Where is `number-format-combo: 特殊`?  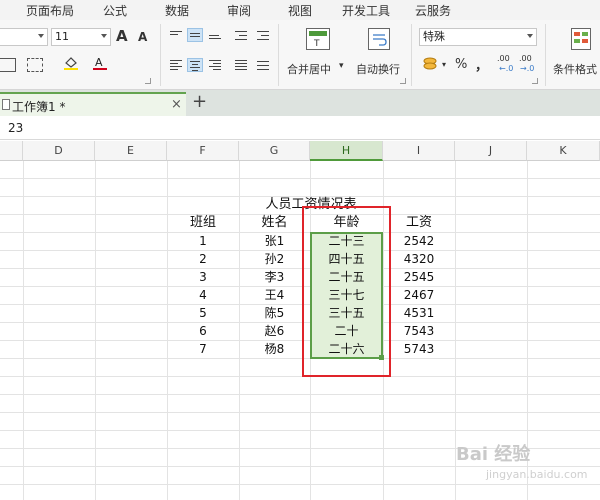
number-format-combo: 特殊 is located at coordinates (478, 37).